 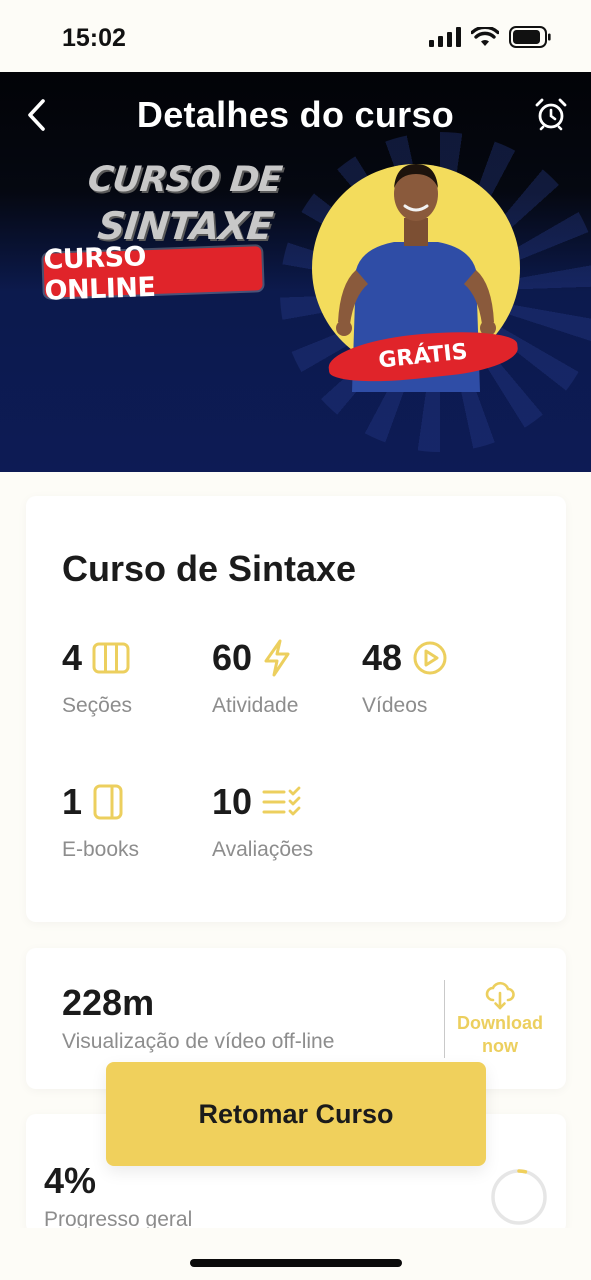 I want to click on status-time: 15:02, so click(x=94, y=38).